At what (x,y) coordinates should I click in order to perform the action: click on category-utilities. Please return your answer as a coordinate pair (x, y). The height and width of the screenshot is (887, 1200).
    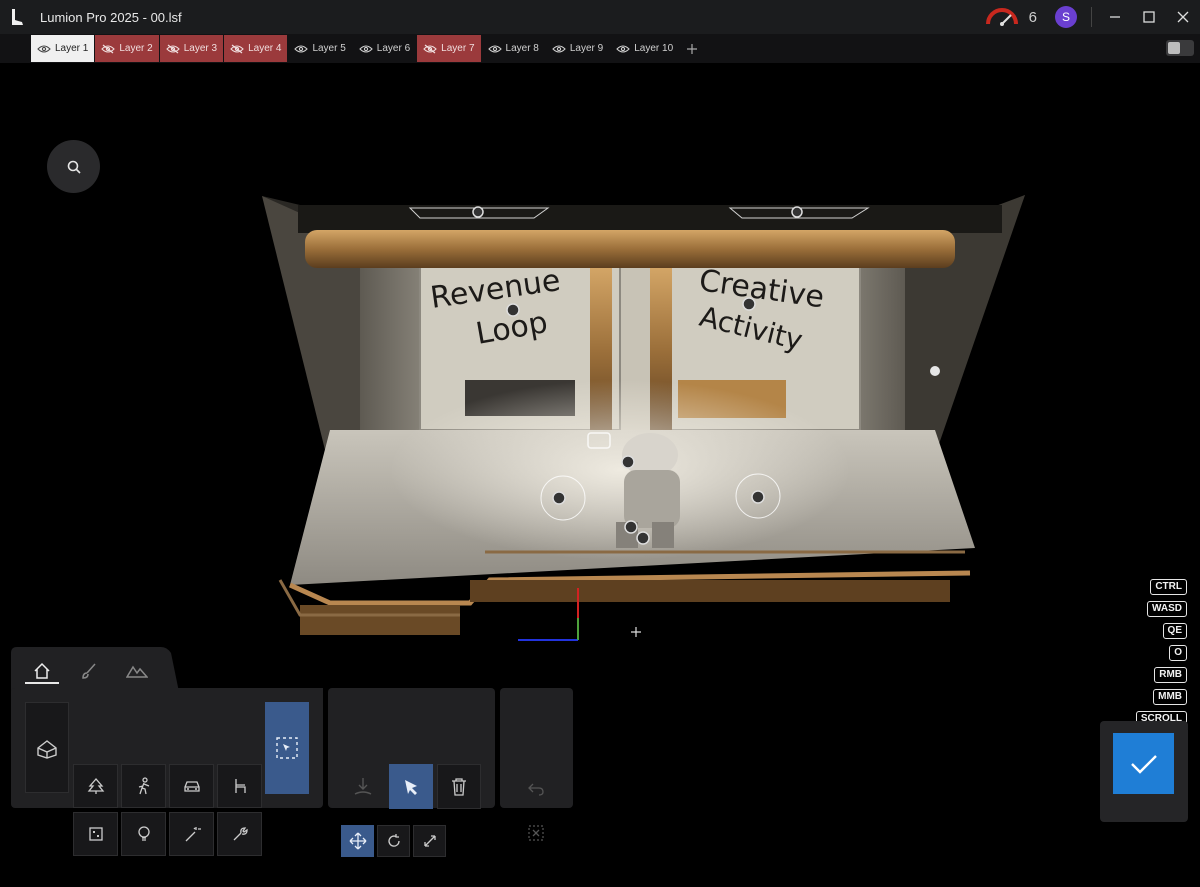
    Looking at the image, I should click on (239, 834).